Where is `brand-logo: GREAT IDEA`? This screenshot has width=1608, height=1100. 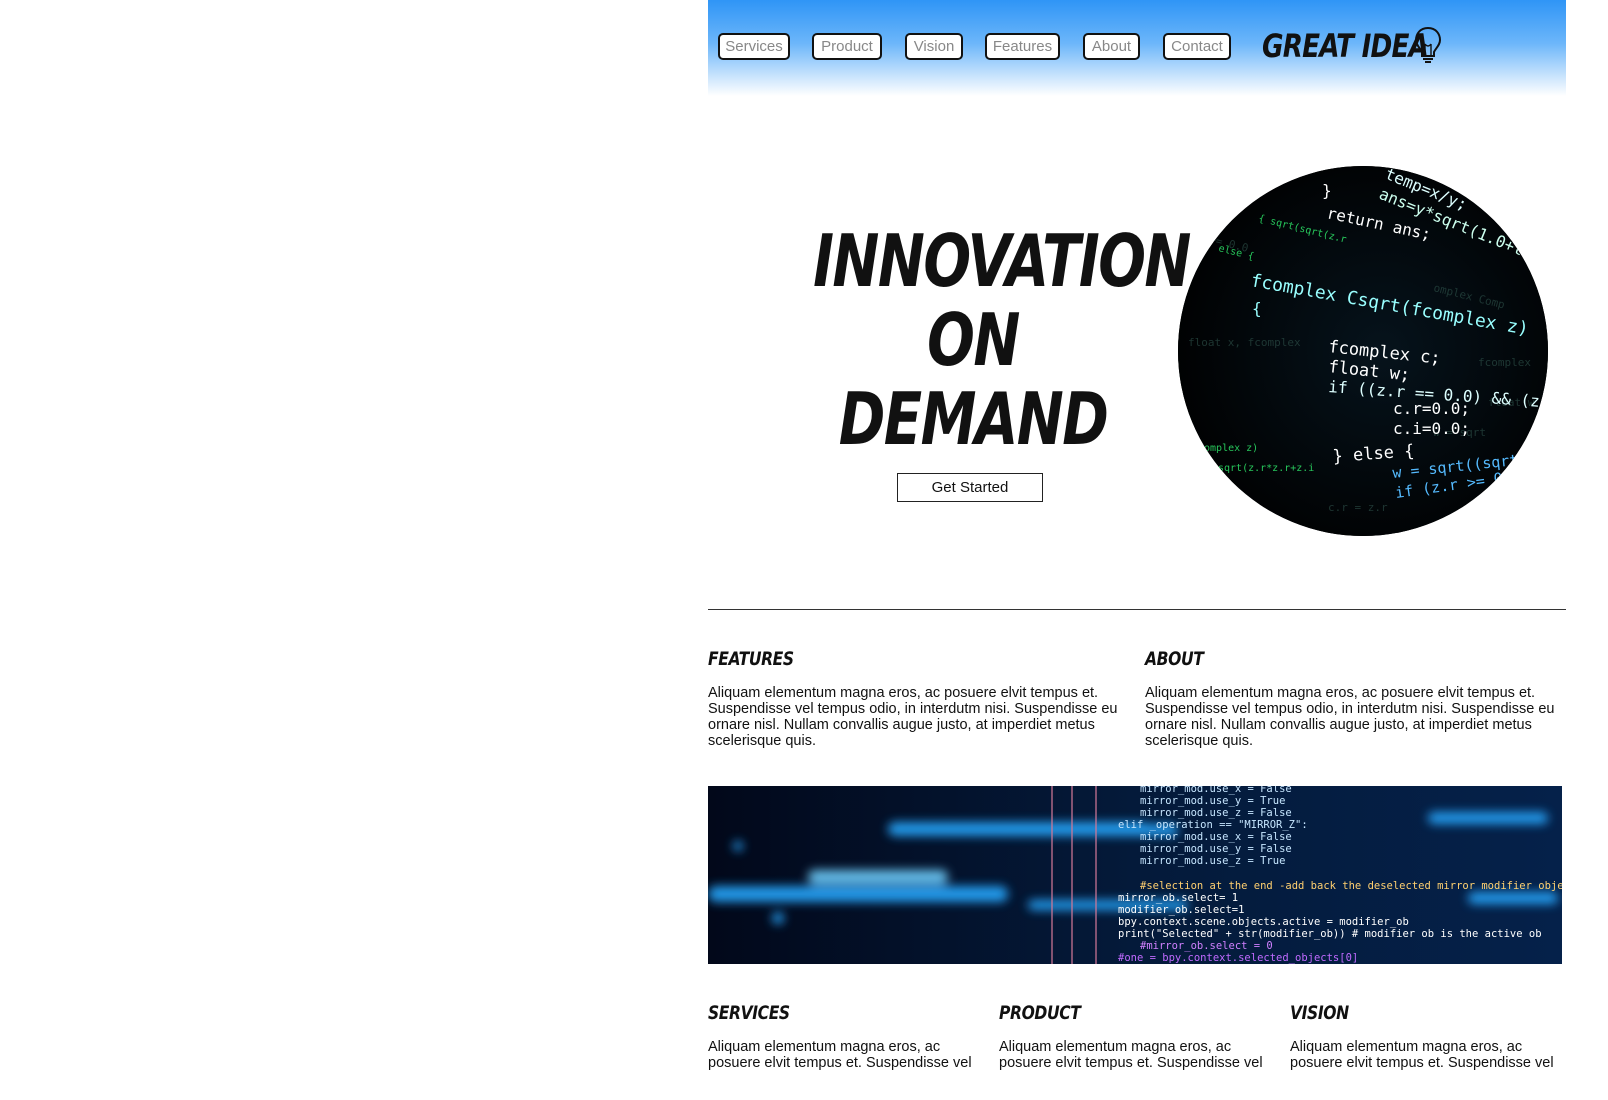 brand-logo: GREAT IDEA is located at coordinates (1345, 46).